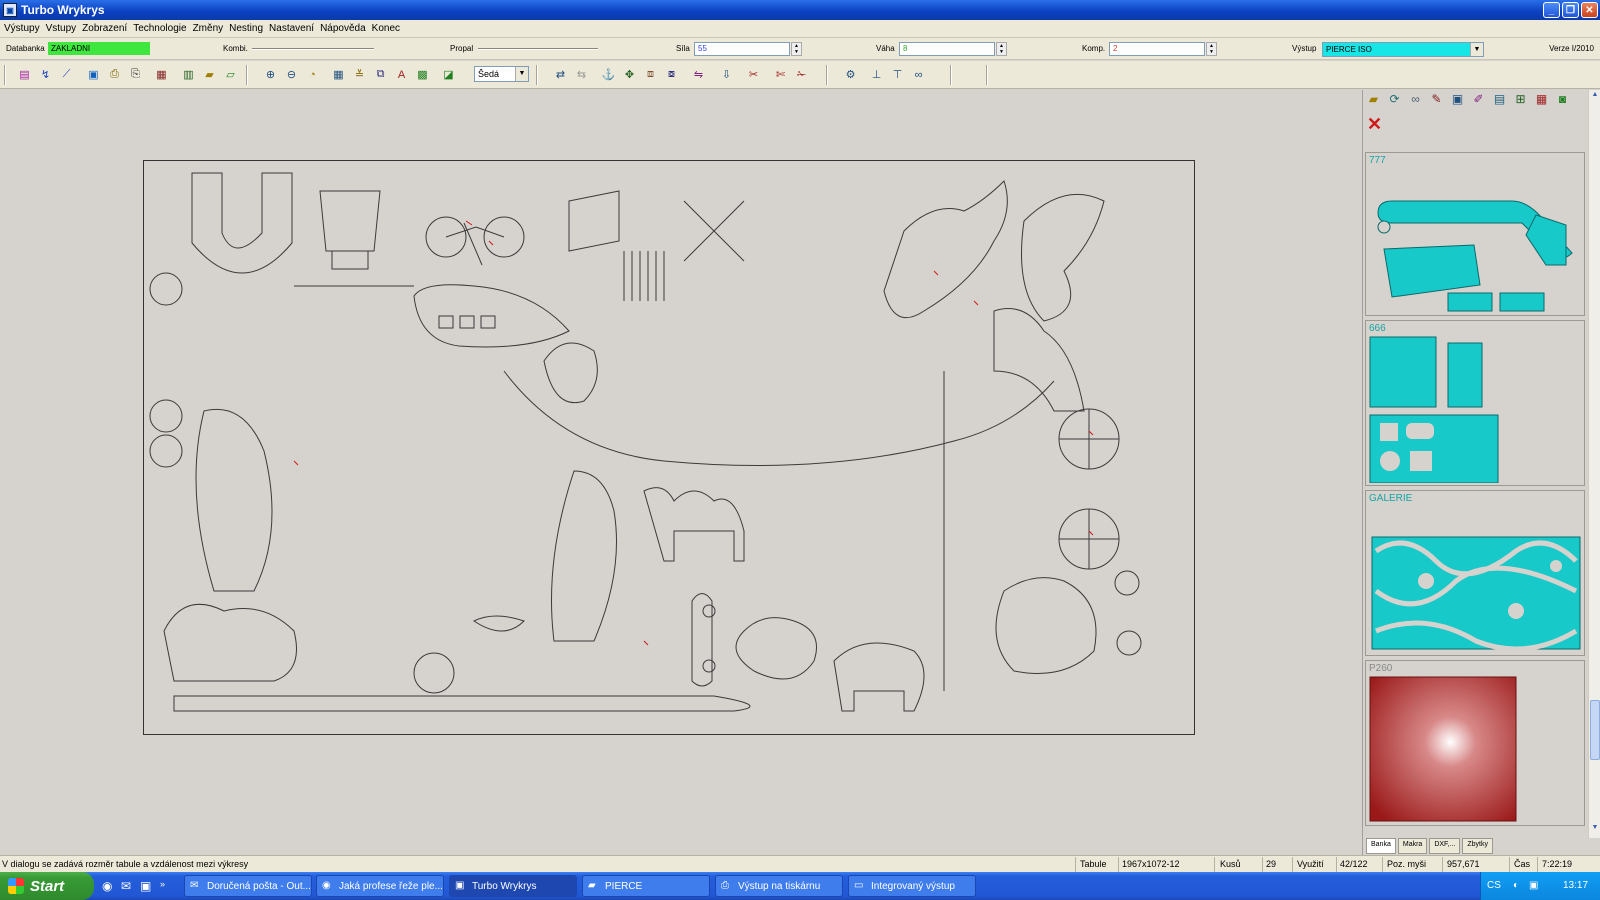 This screenshot has height=900, width=1600. What do you see at coordinates (93, 74) in the screenshot?
I see `save-icon: ▣` at bounding box center [93, 74].